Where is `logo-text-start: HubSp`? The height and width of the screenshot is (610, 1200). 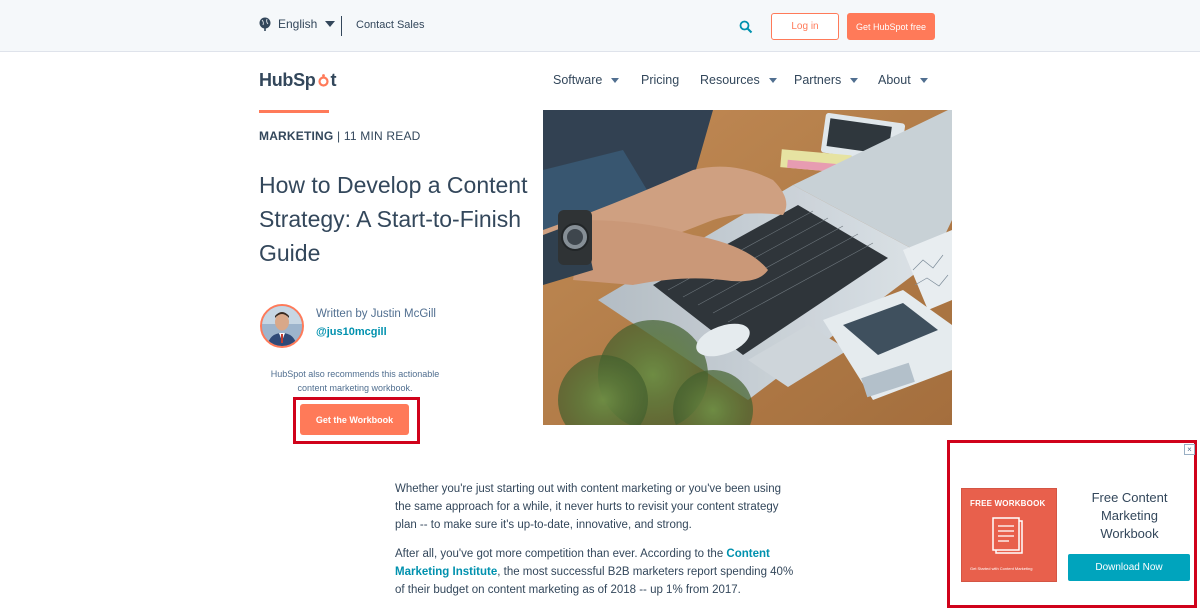
logo-text-start: HubSp is located at coordinates (287, 80).